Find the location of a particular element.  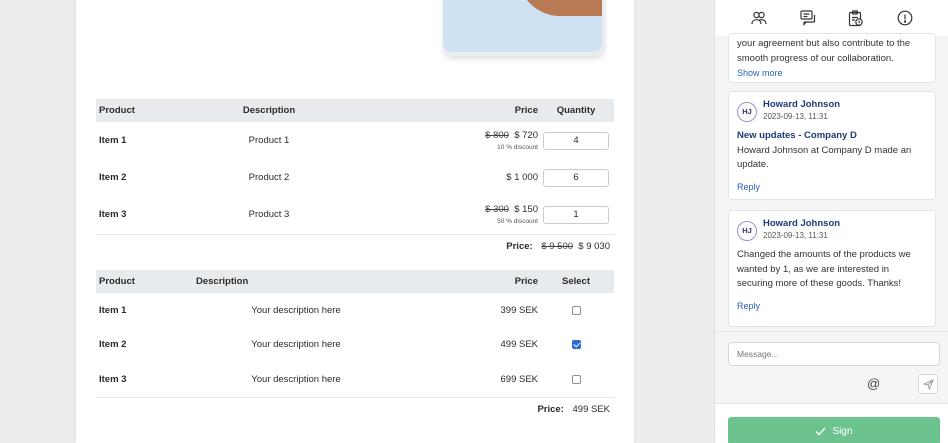

discounted-price: $ 150 is located at coordinates (526, 209).